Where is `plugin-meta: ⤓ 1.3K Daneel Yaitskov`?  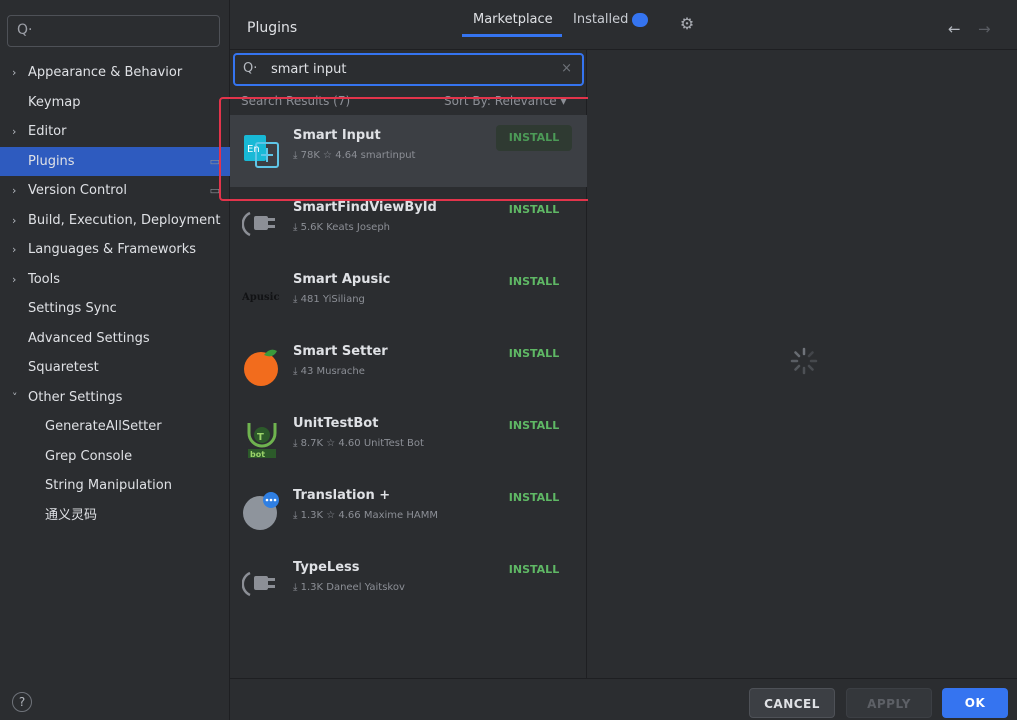
plugin-meta: ⤓ 1.3K Daneel Yaitskov is located at coordinates (349, 587).